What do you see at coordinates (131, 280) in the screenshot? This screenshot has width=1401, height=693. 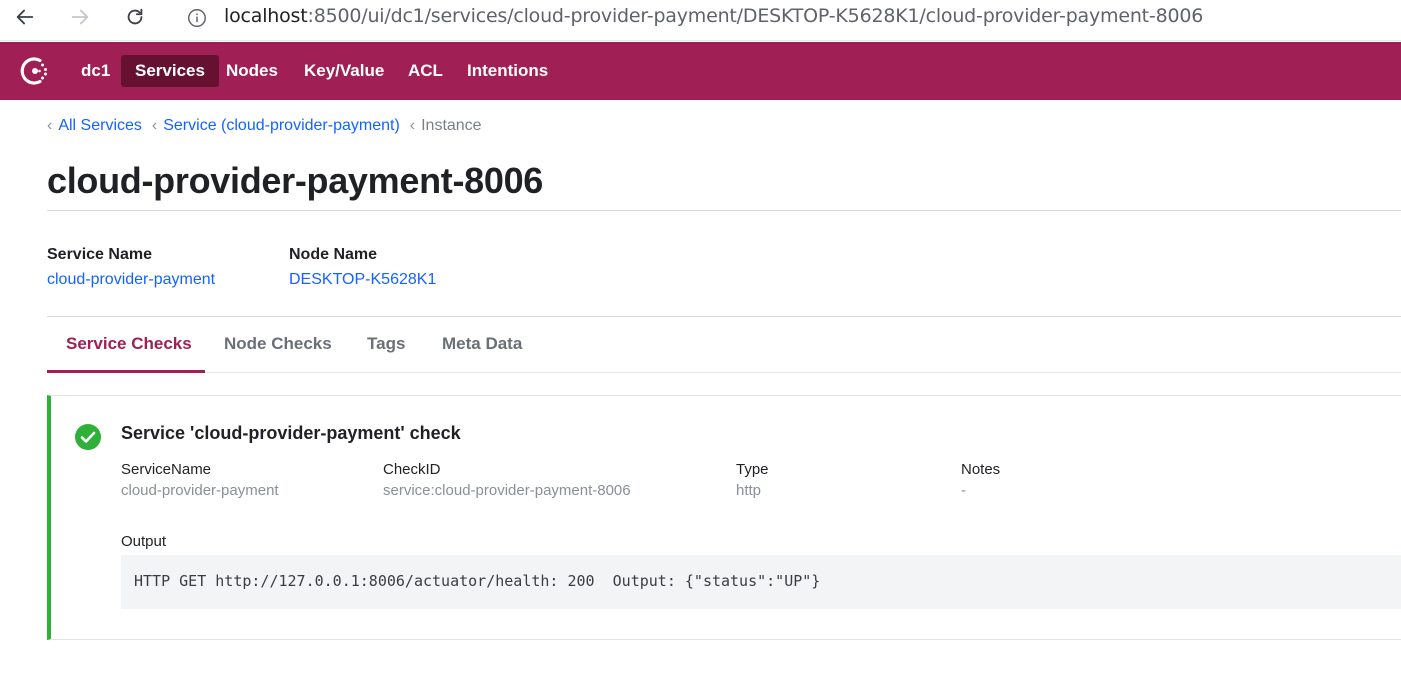 I see `service-name-link: cloud-provider-payment` at bounding box center [131, 280].